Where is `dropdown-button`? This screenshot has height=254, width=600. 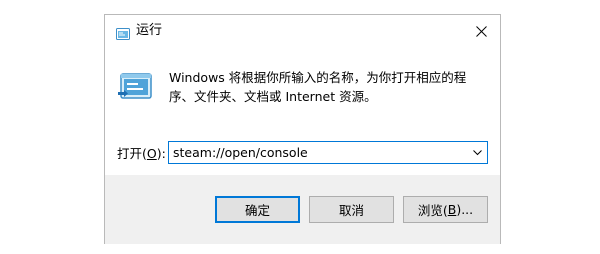 dropdown-button is located at coordinates (477, 152).